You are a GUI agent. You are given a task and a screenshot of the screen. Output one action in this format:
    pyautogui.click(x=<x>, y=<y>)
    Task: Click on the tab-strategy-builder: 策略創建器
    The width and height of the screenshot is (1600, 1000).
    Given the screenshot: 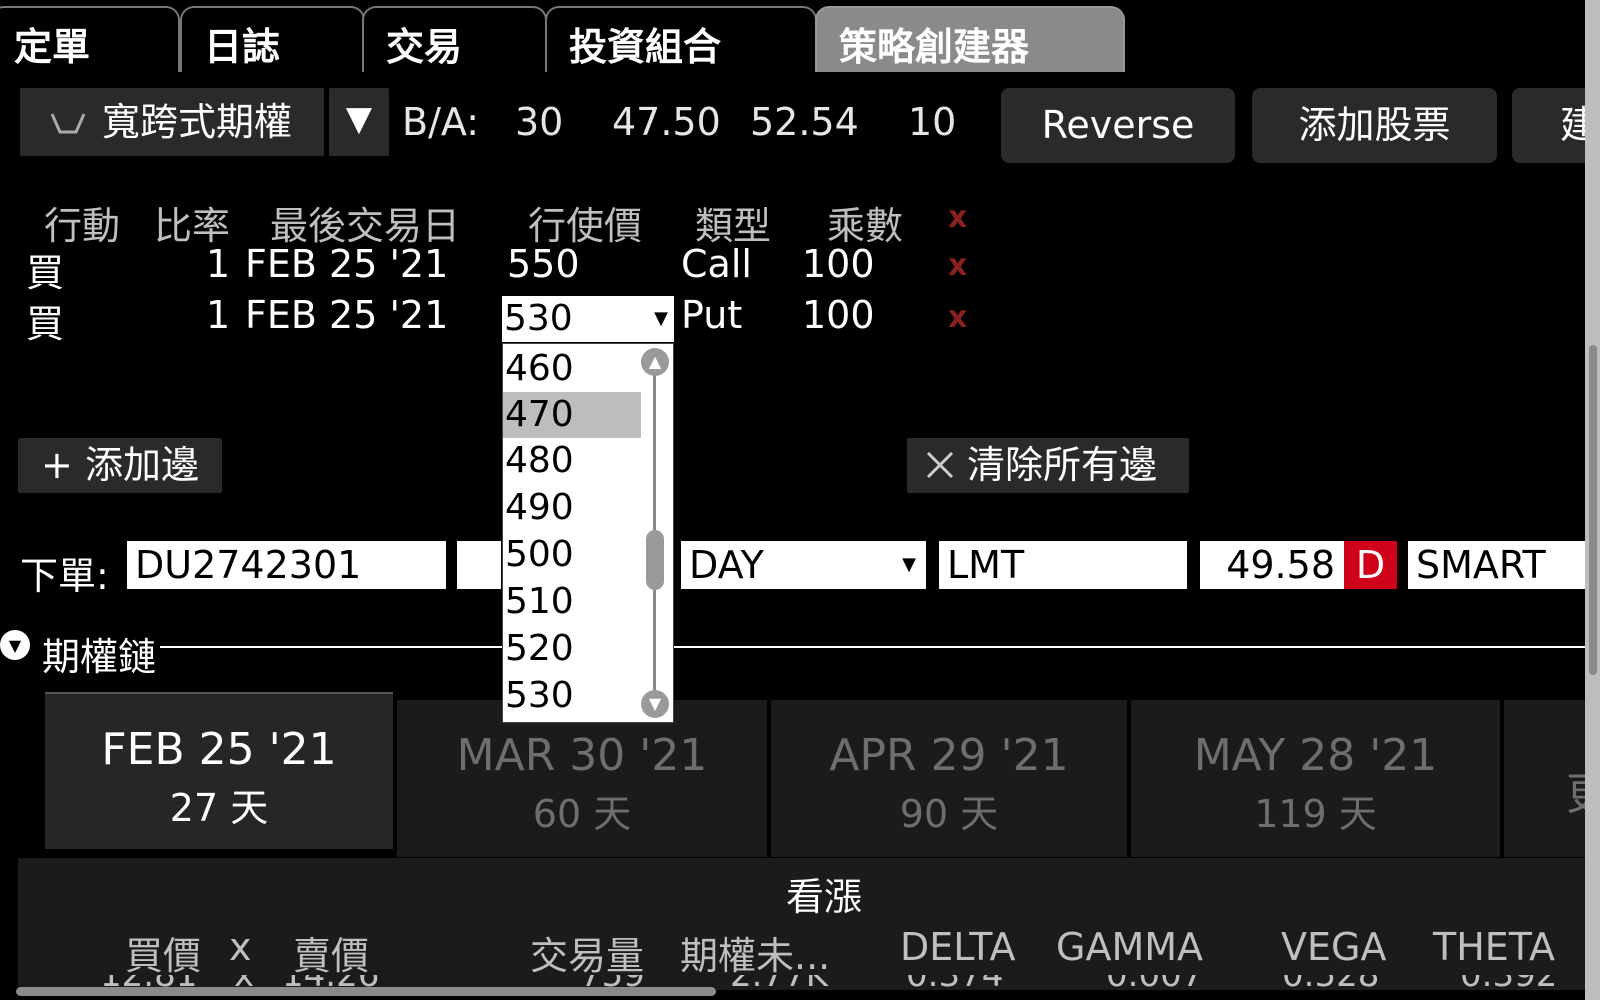 What is the action you would take?
    pyautogui.click(x=970, y=39)
    